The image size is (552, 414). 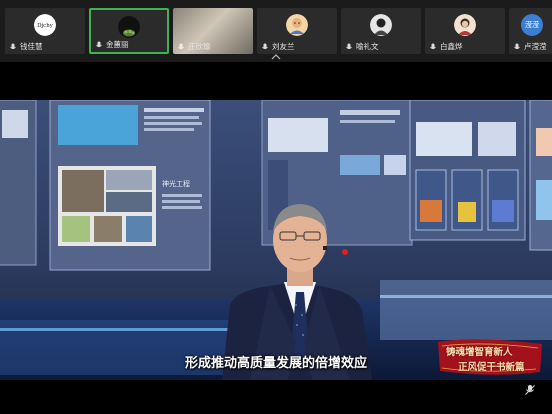 What do you see at coordinates (213, 31) in the screenshot?
I see `participant-tile: 庄欣瑜` at bounding box center [213, 31].